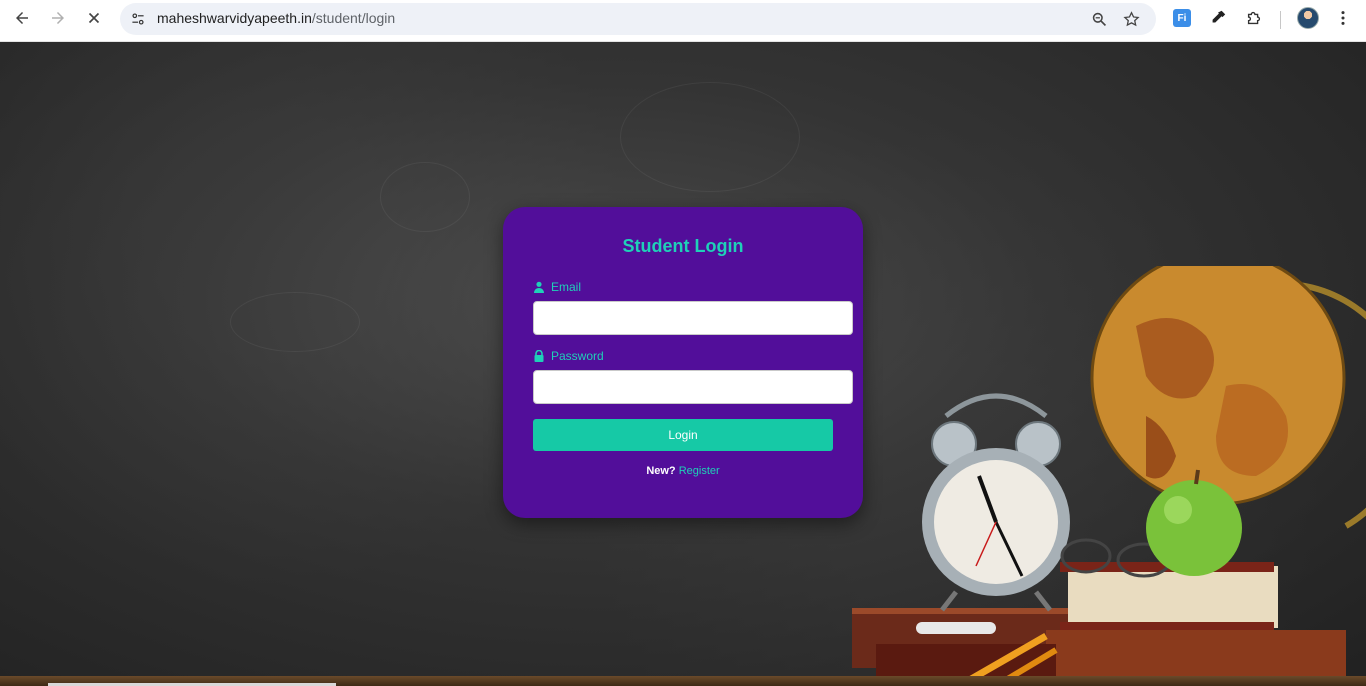 This screenshot has height=686, width=1366. I want to click on url-text: maheshwarvidyapeeth.in/student/login, so click(276, 18).